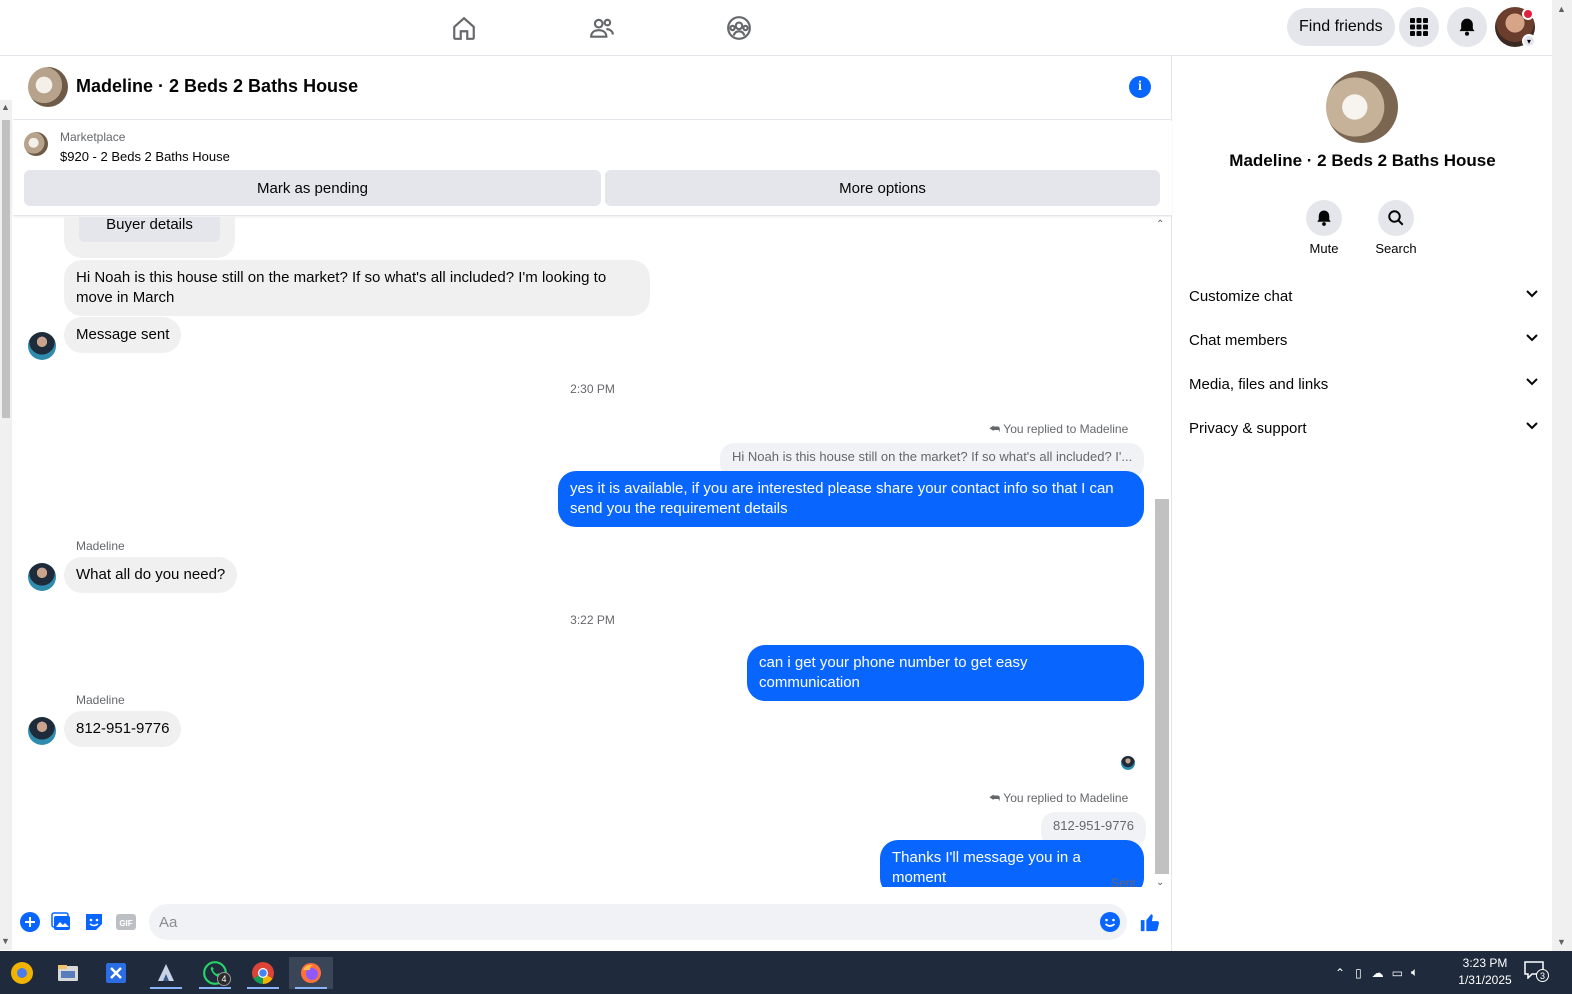 The height and width of the screenshot is (994, 1572). I want to click on message-composer: GIF Aa, so click(592, 924).